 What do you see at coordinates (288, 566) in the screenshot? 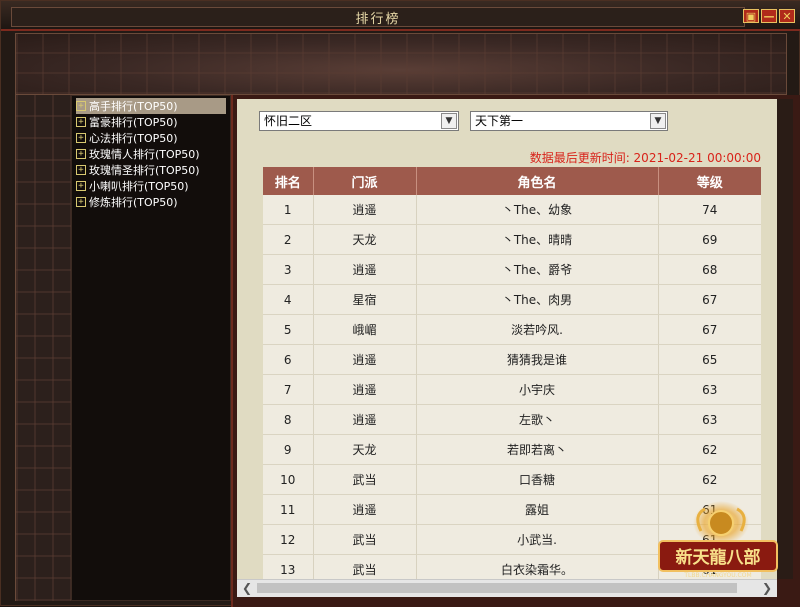
I see `cell-rank: 13` at bounding box center [288, 566].